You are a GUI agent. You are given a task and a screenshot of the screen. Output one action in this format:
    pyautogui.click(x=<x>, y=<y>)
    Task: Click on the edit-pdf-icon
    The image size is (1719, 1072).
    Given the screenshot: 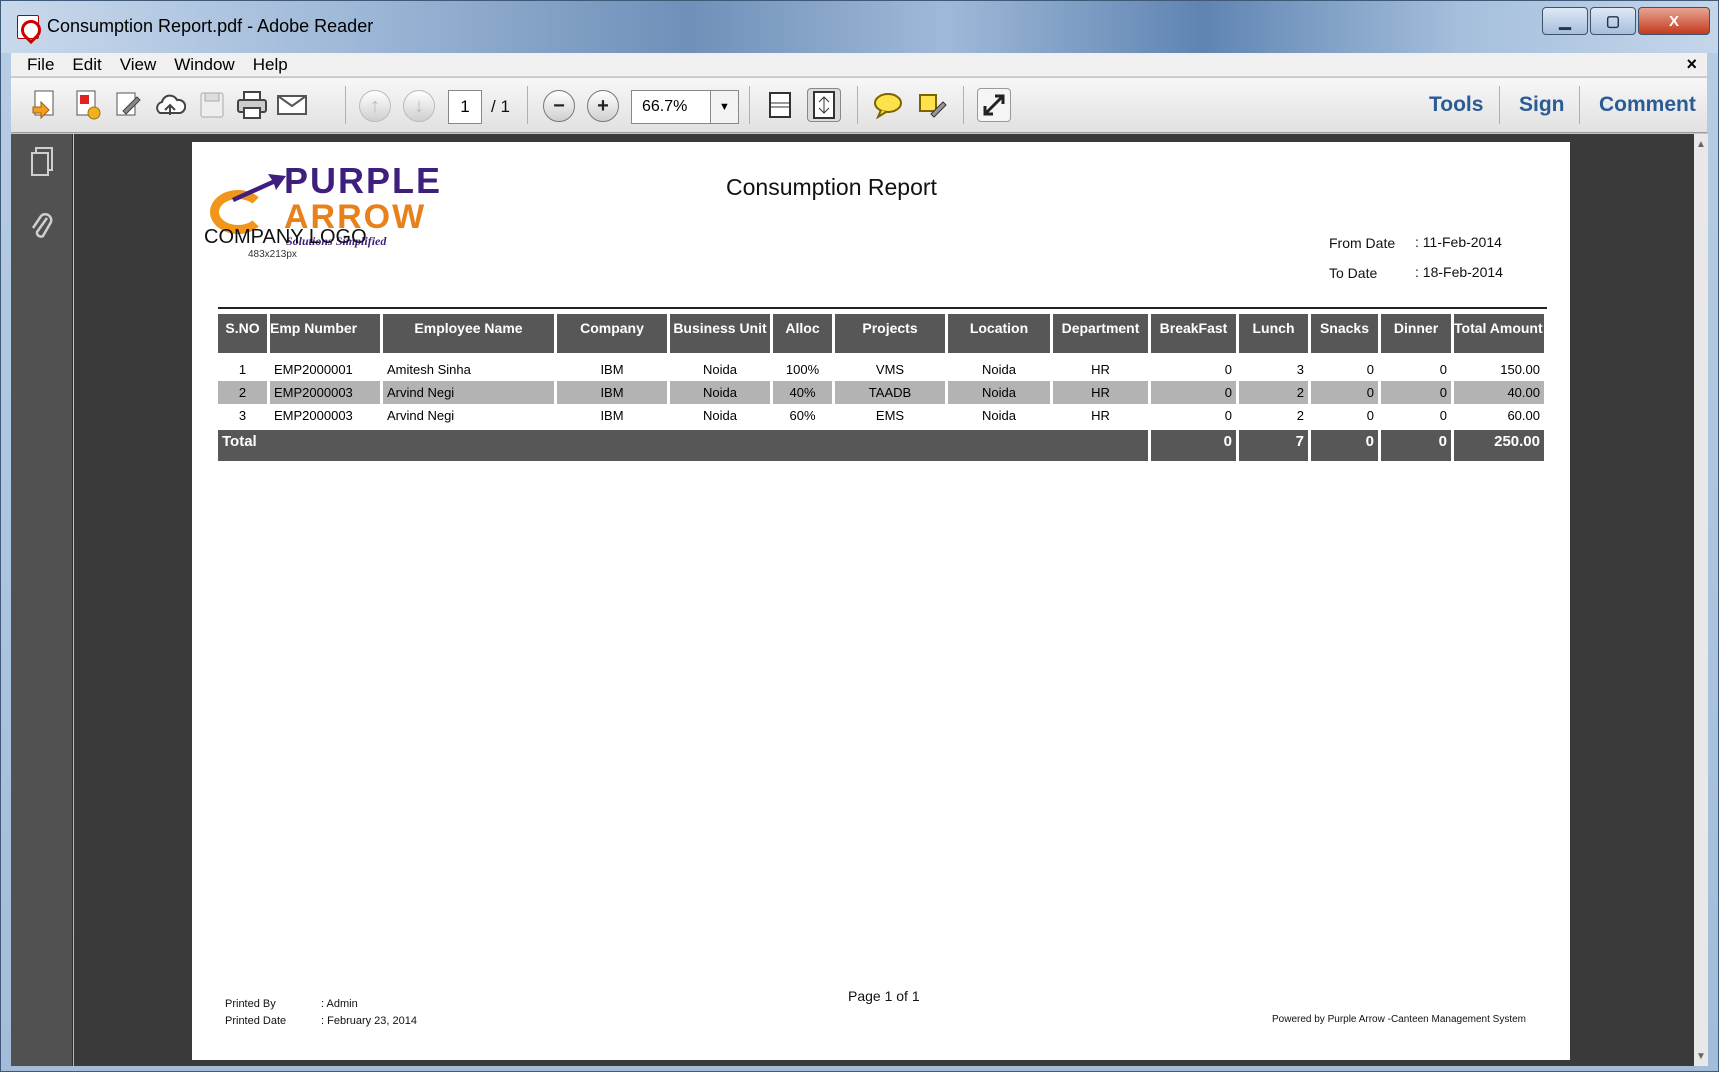 What is the action you would take?
    pyautogui.click(x=128, y=105)
    